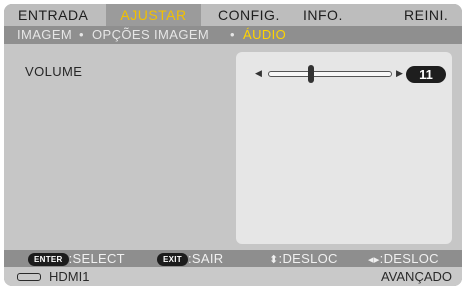 This screenshot has width=465, height=288. I want to click on tab-ajustar: AJUSTAR, so click(153, 15).